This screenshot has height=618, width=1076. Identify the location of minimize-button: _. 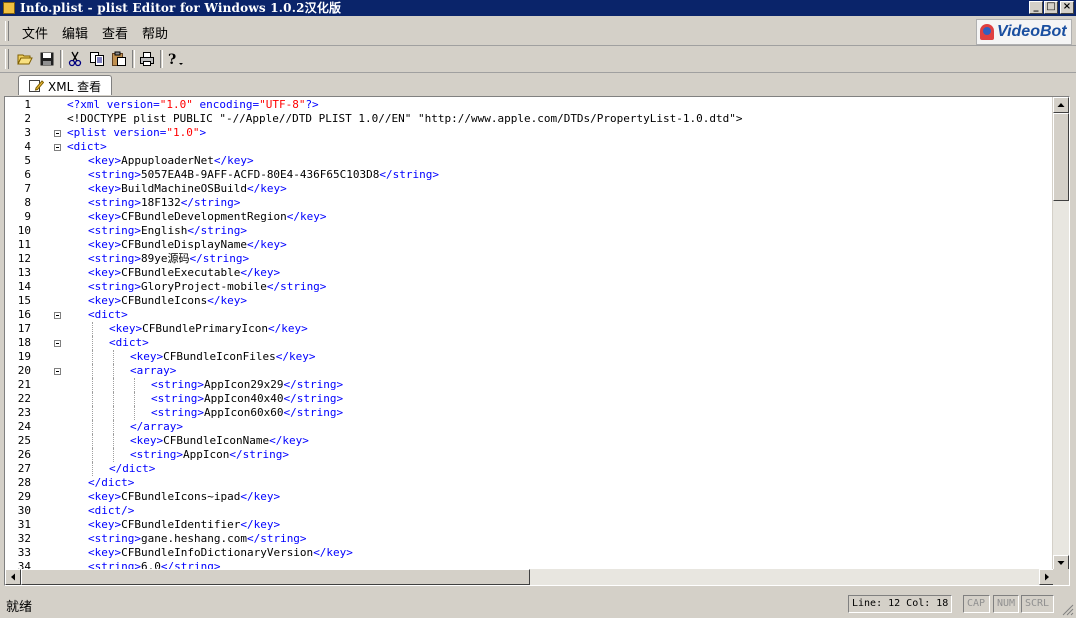
(1036, 7).